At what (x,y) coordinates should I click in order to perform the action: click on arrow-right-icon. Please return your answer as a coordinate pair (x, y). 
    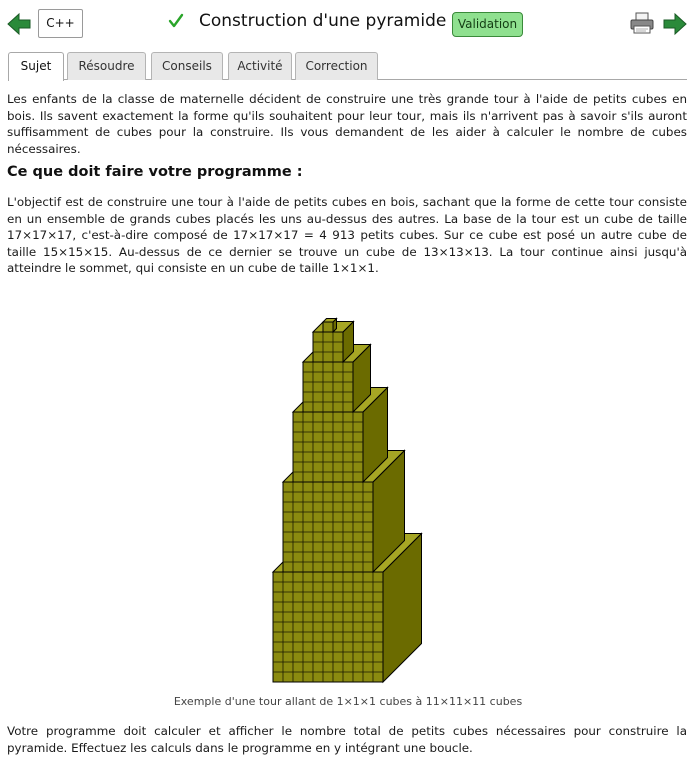
    Looking at the image, I should click on (675, 24).